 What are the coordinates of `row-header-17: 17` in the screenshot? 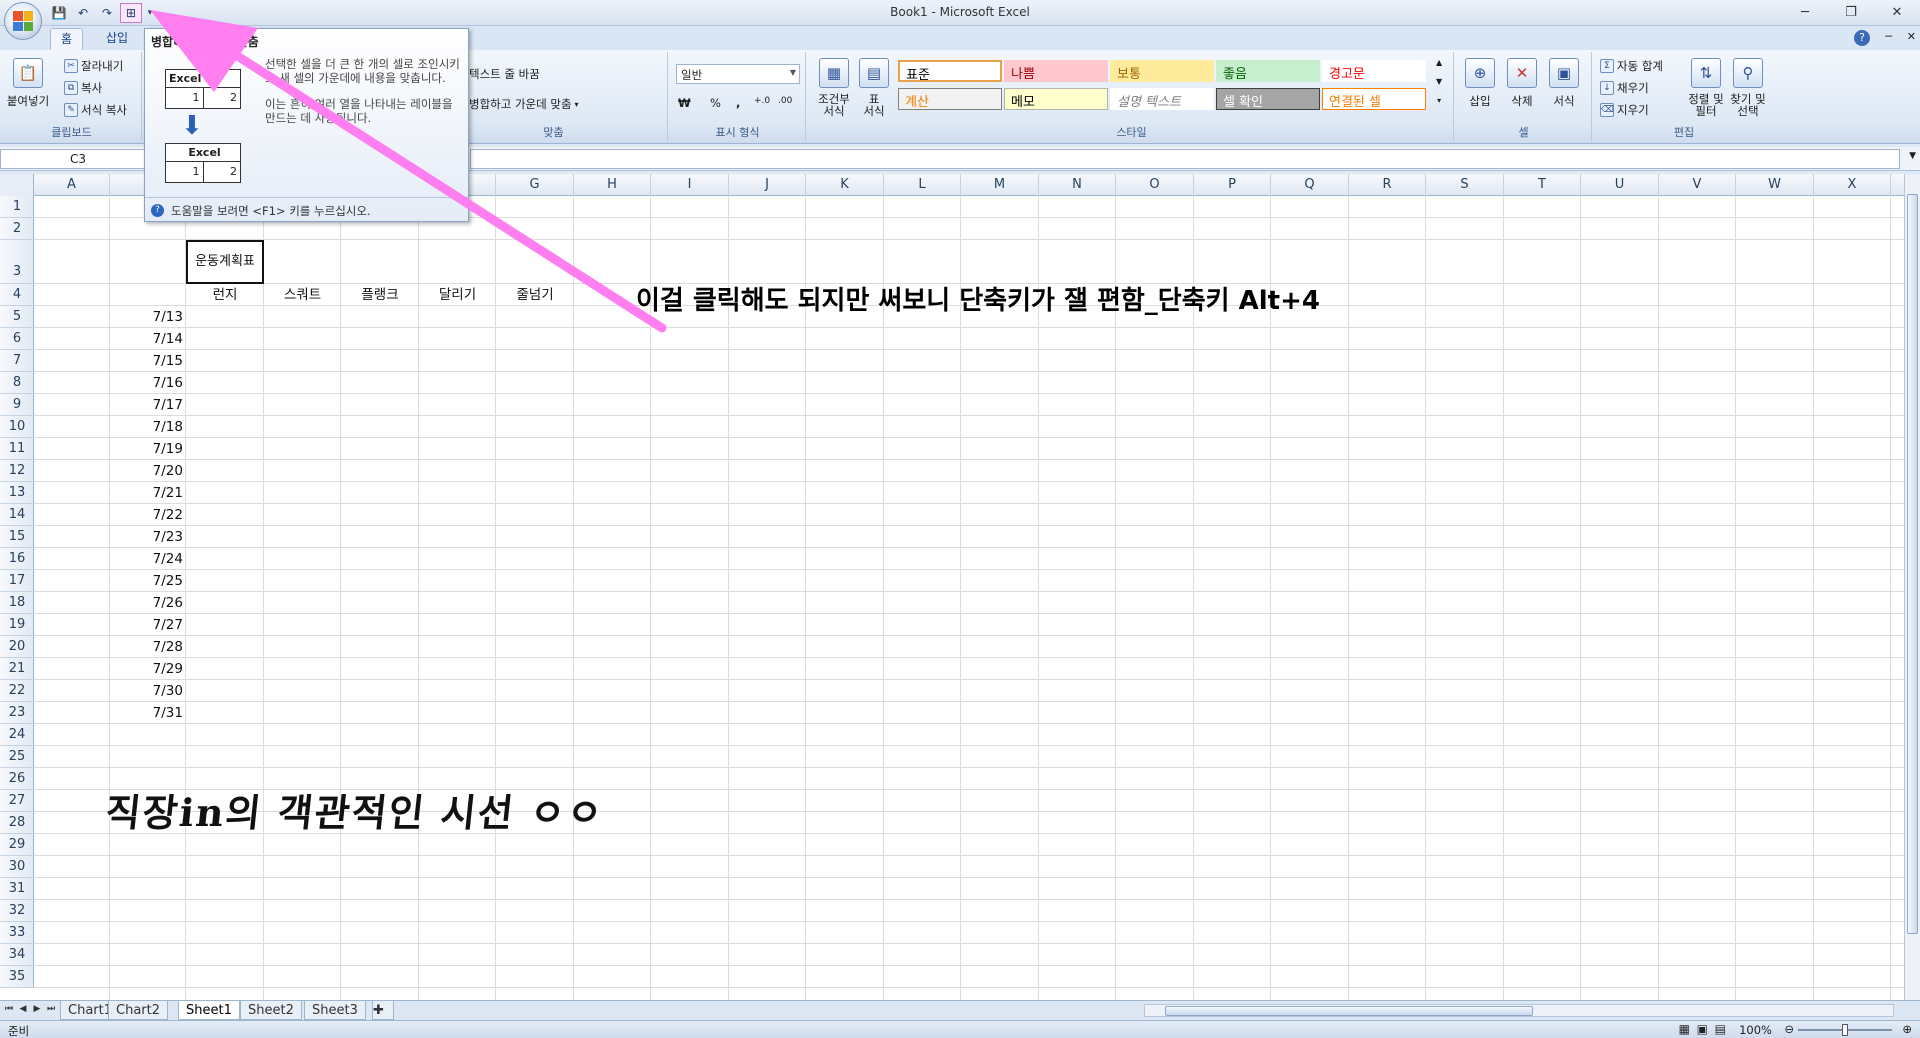 It's located at (17, 581).